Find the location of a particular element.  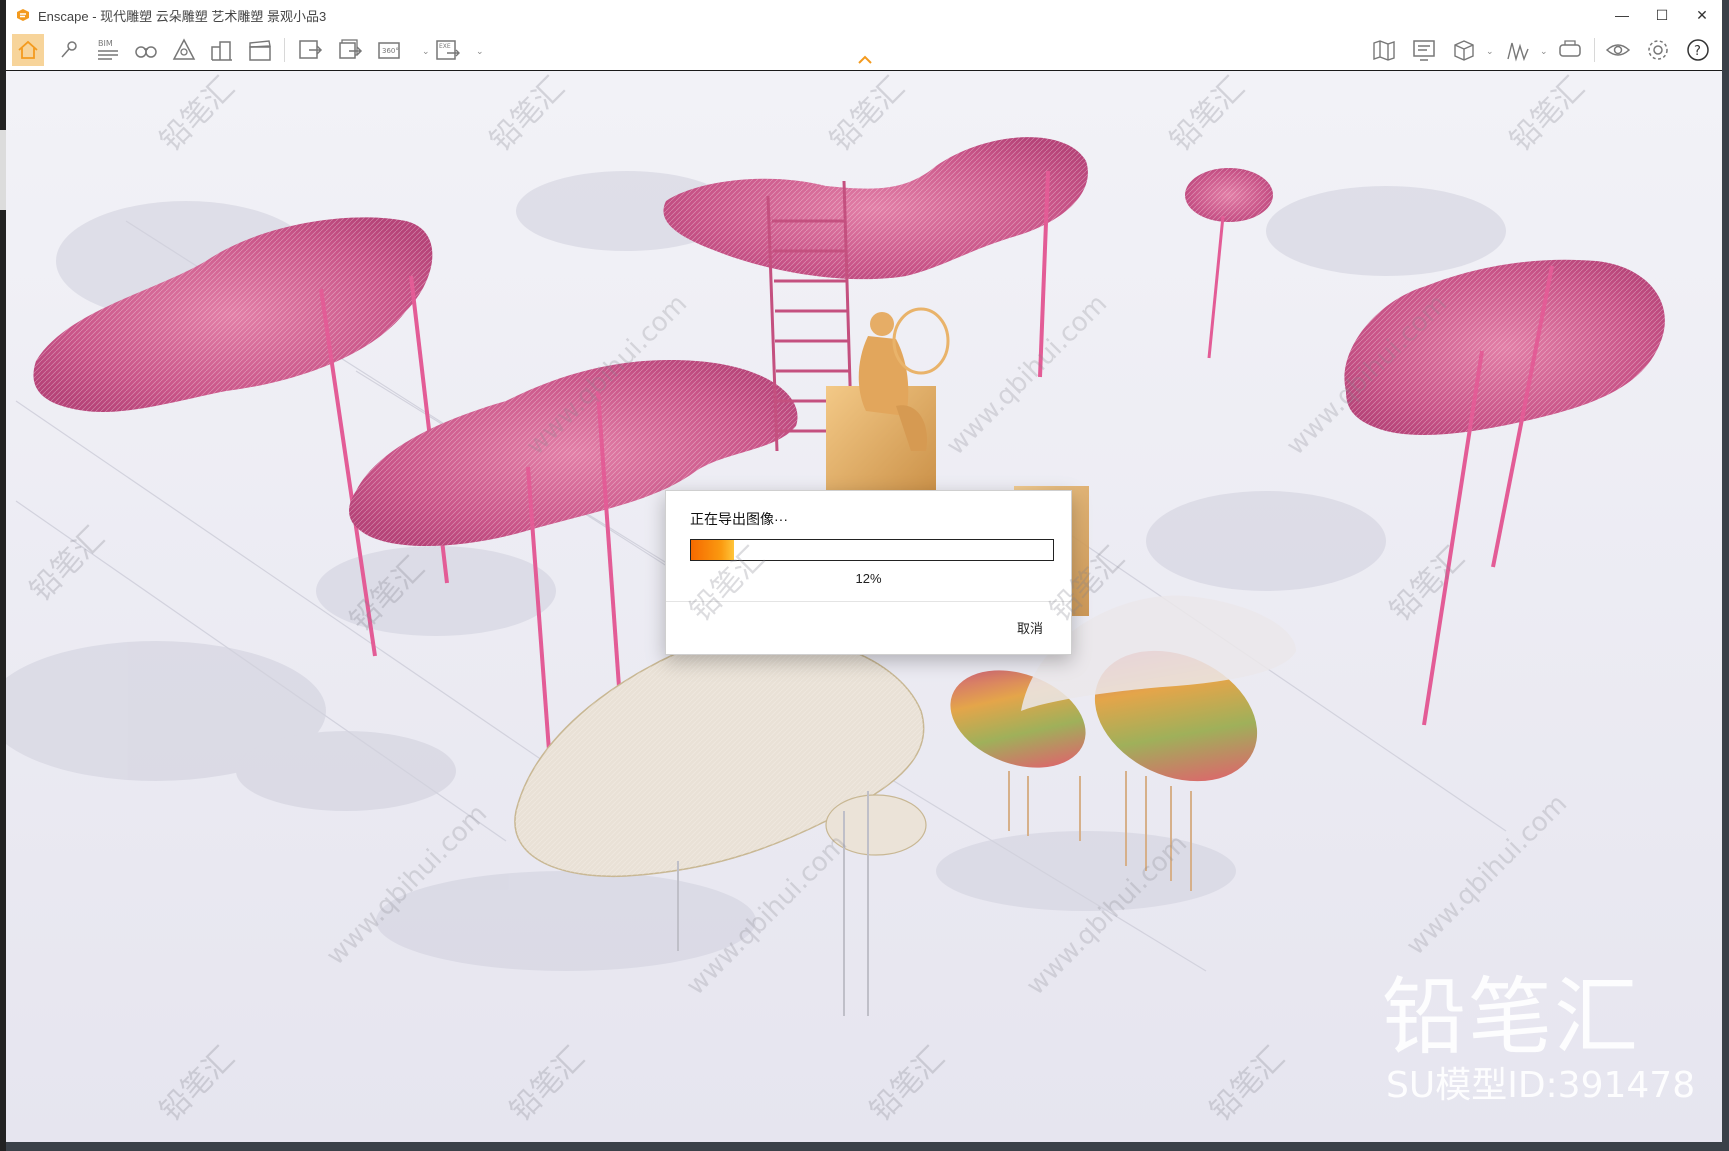

minimize-button: — is located at coordinates (1622, 15).